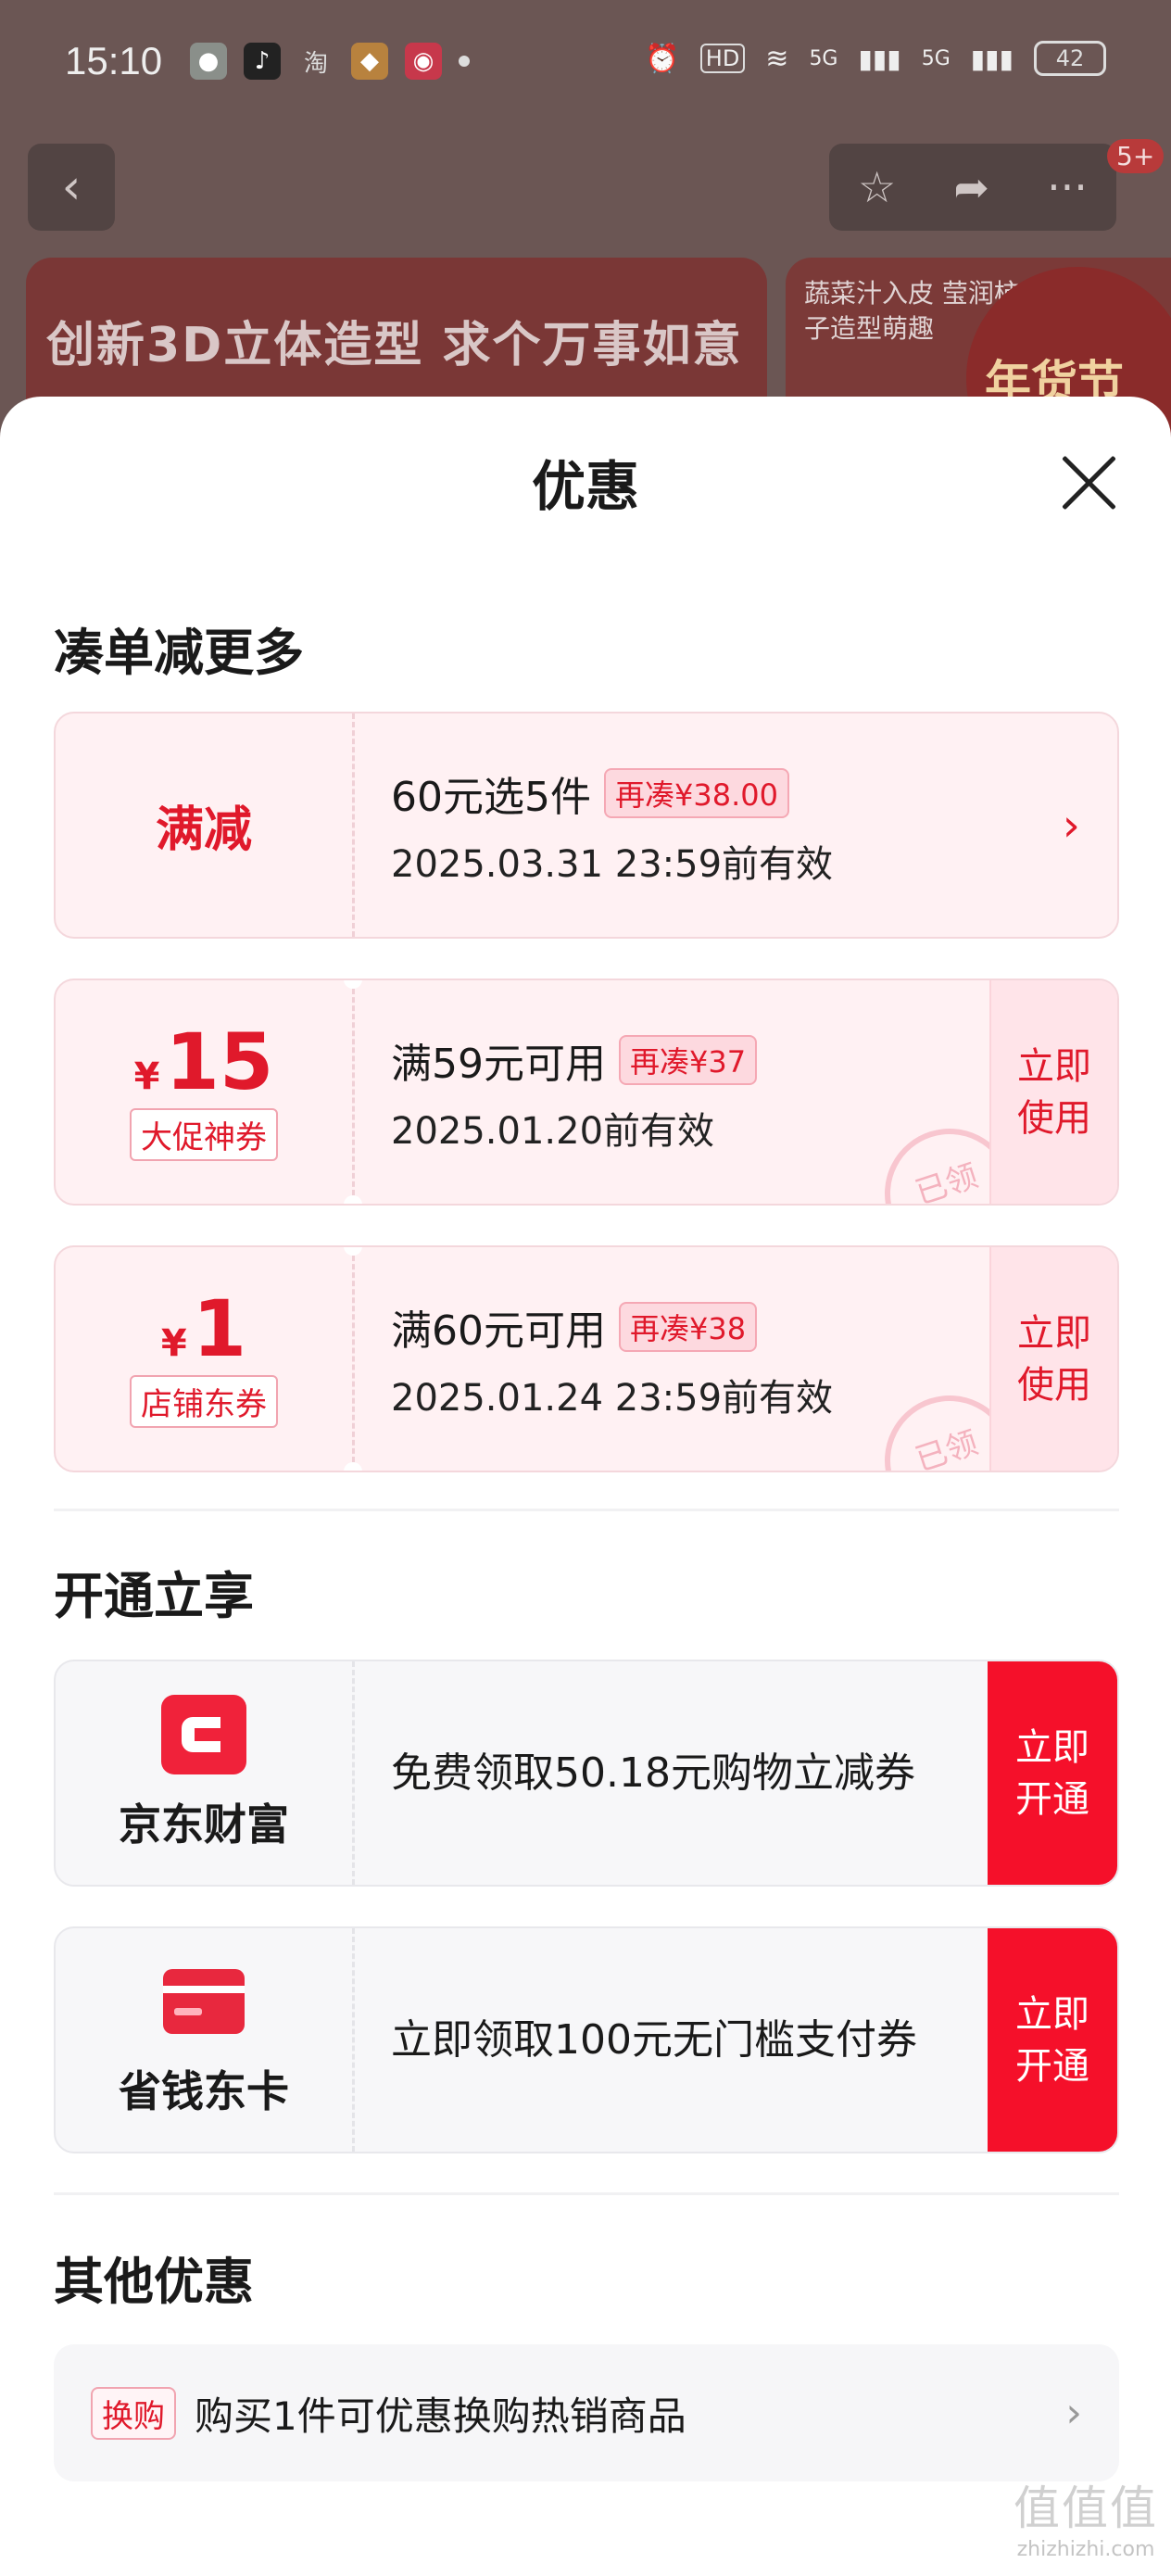 This screenshot has height=2576, width=1171. I want to click on service-details: 免费领取50.18元购物立减券, so click(669, 1773).